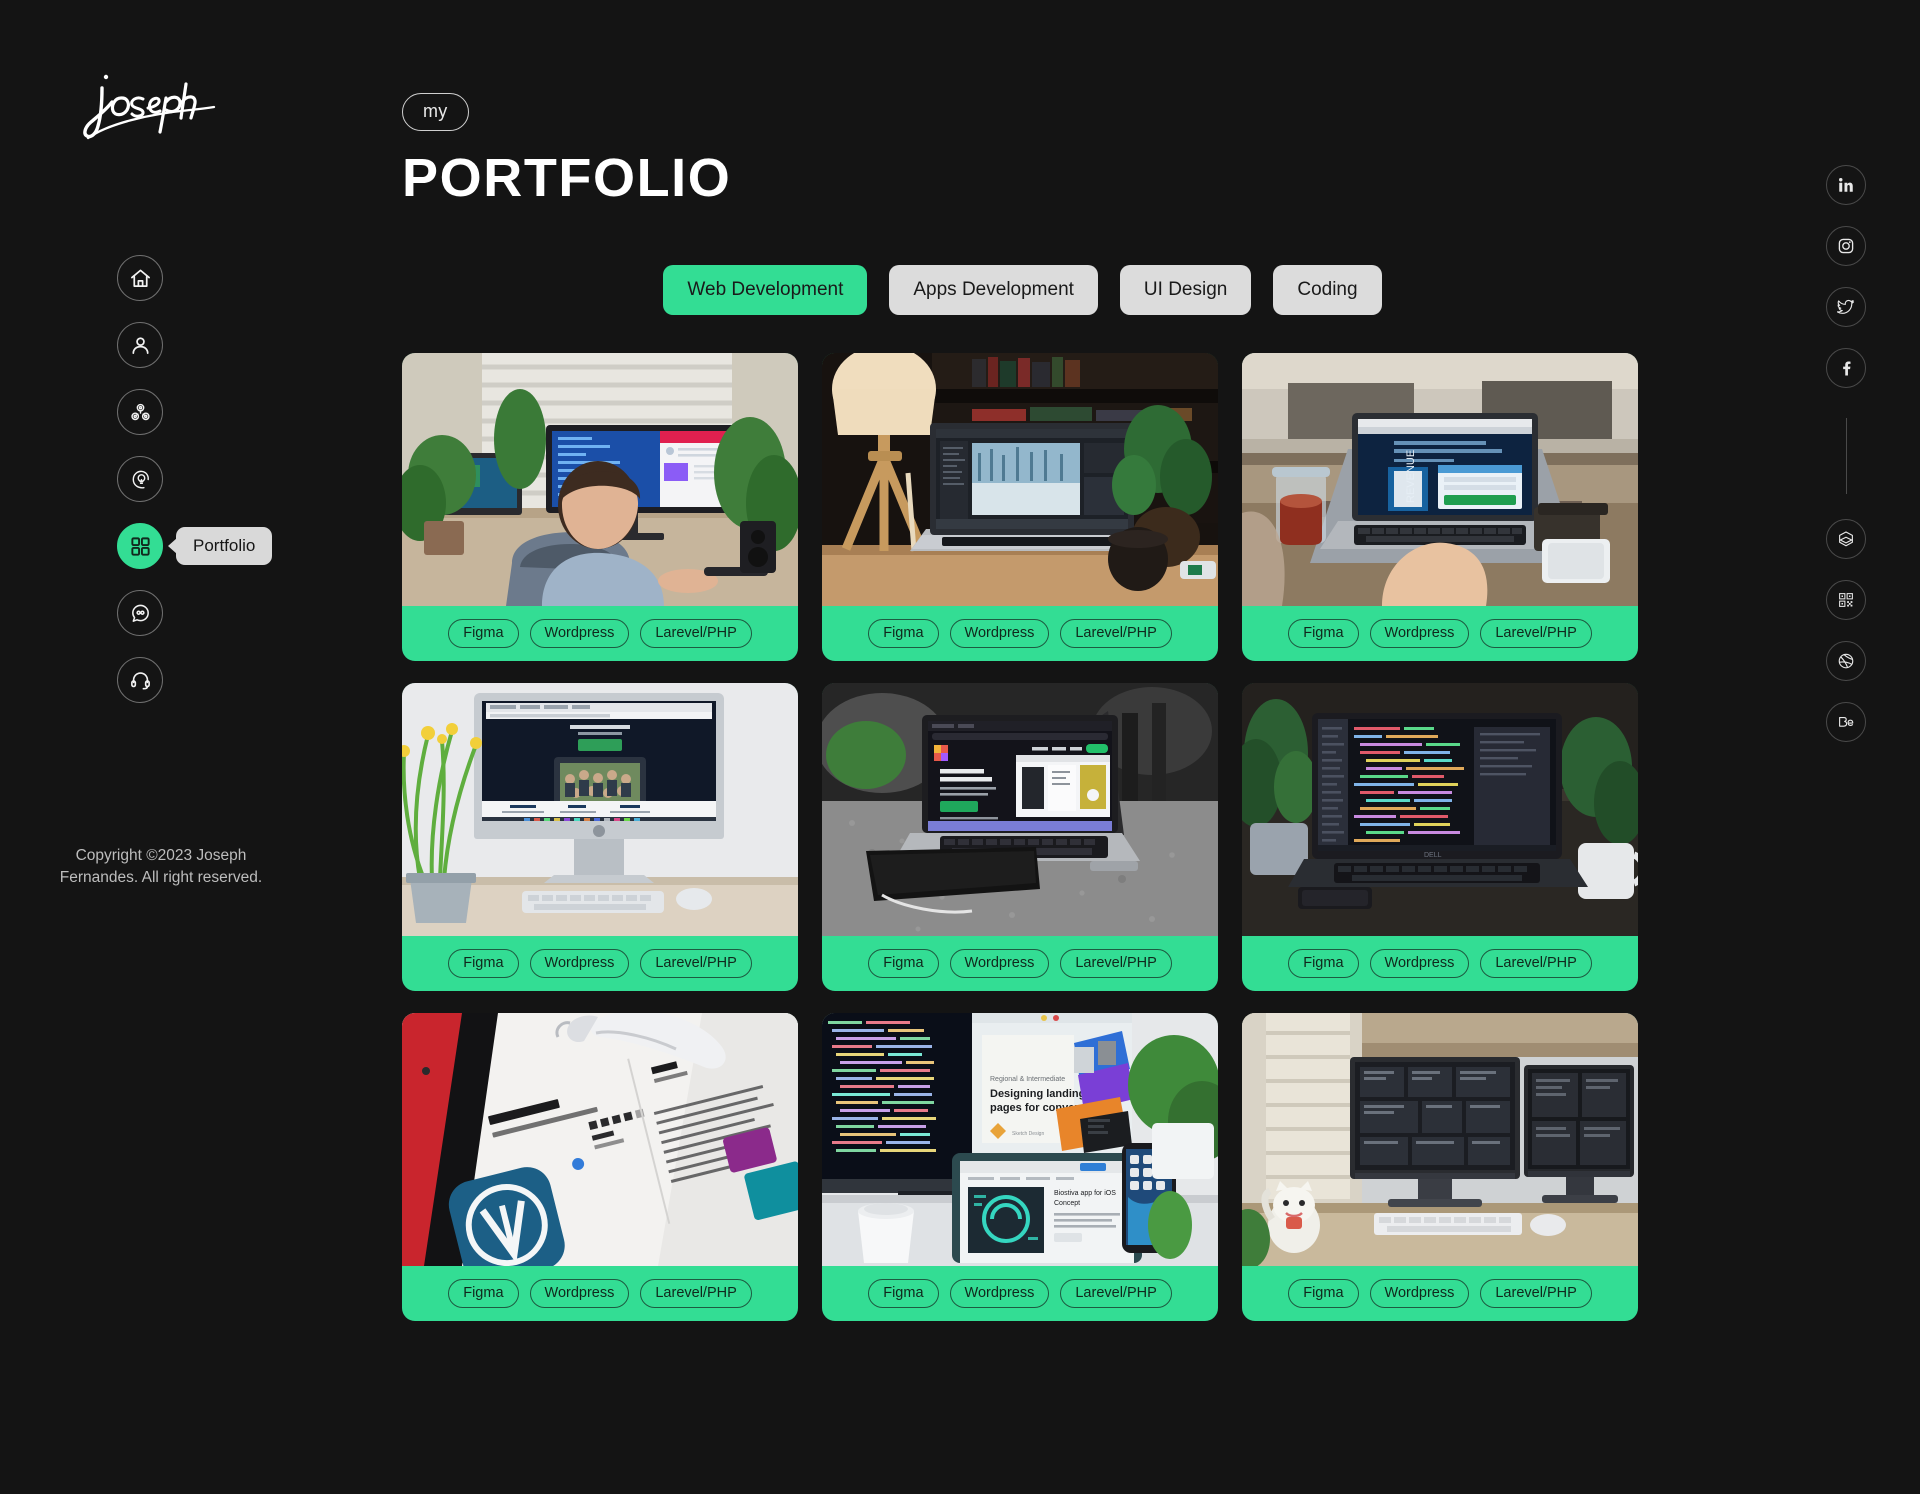 The width and height of the screenshot is (1920, 1494). Describe the element at coordinates (1067, 1203) in the screenshot. I see `svg-text: Concept` at that location.